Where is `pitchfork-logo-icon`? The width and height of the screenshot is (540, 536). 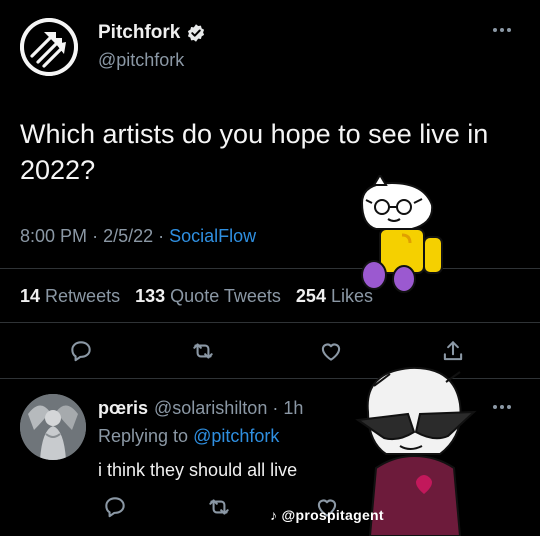 pitchfork-logo-icon is located at coordinates (49, 47).